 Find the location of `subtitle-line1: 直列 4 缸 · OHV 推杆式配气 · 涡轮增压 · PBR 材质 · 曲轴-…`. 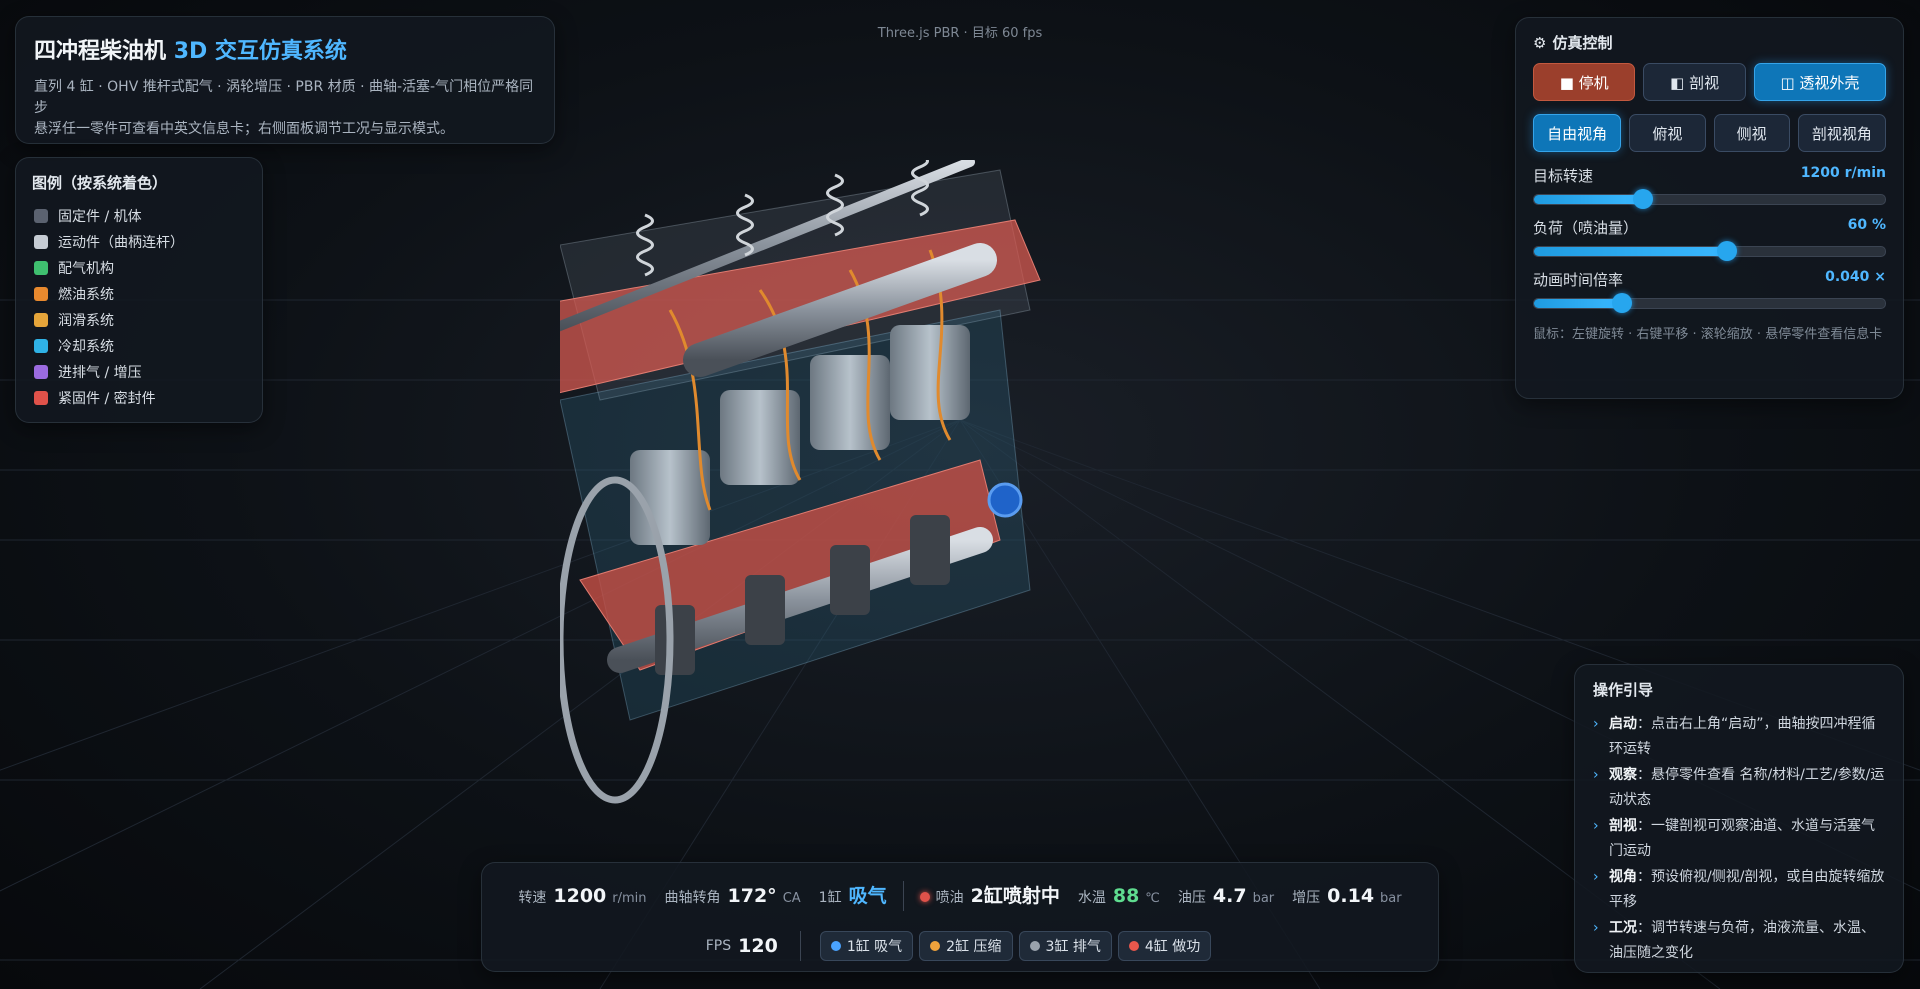

subtitle-line1: 直列 4 缸 · OHV 推杆式配气 · 涡轮增压 · PBR 材质 · 曲轴-… is located at coordinates (284, 97).